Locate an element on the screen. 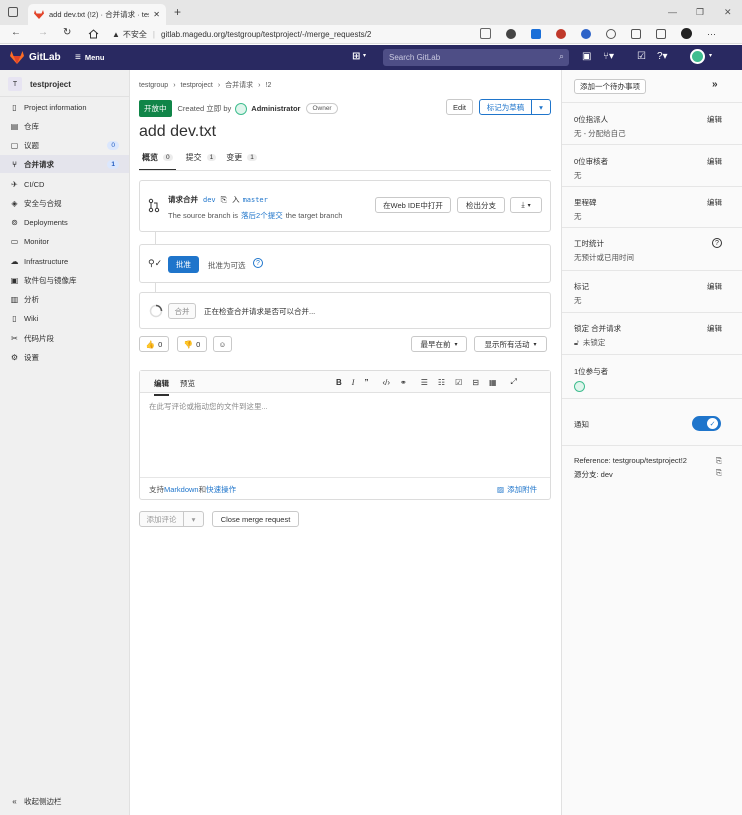 This screenshot has height=815, width=742. sidebar-item-analytics: ▥ 分析 is located at coordinates (64, 299).